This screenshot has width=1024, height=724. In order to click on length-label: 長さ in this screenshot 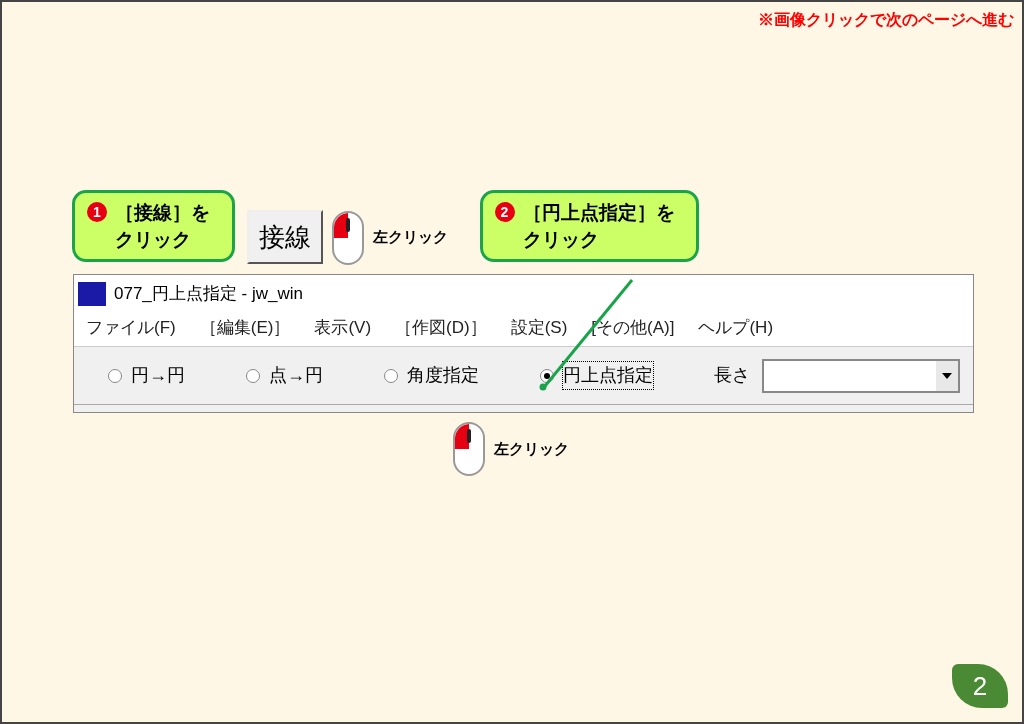, I will do `click(732, 375)`.